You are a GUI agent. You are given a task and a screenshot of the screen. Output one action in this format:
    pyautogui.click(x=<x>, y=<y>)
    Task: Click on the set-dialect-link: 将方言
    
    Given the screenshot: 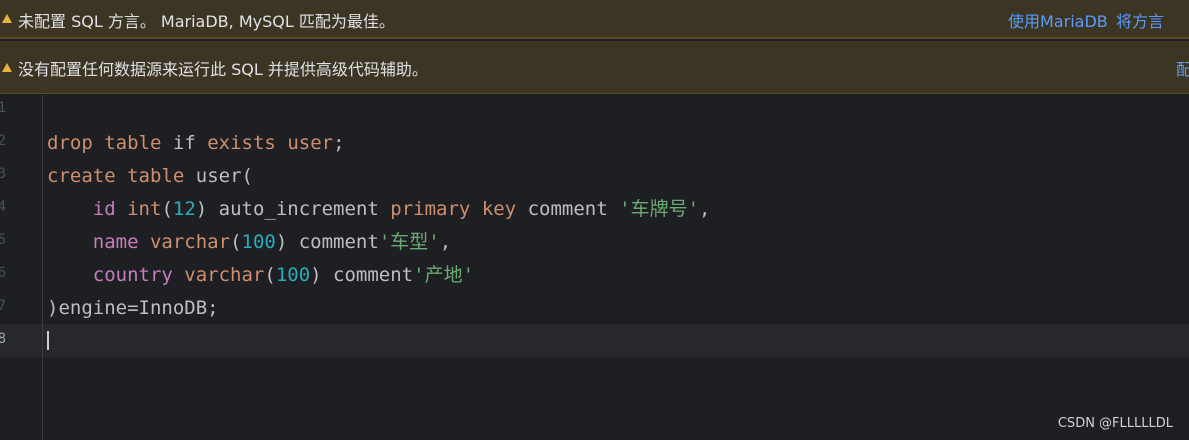 What is the action you would take?
    pyautogui.click(x=1140, y=20)
    